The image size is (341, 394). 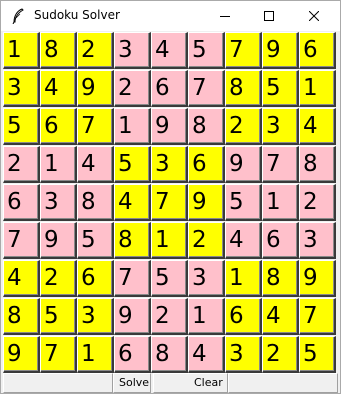 I want to click on button-bar-spacer-right, so click(x=283, y=383).